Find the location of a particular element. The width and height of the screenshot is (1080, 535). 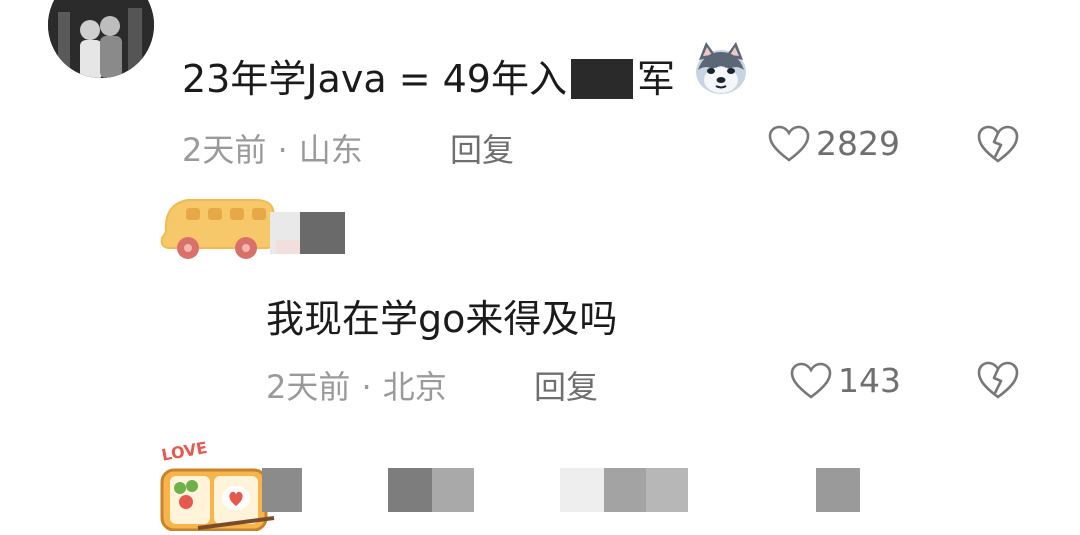

husky-dog-emoji is located at coordinates (721, 68).